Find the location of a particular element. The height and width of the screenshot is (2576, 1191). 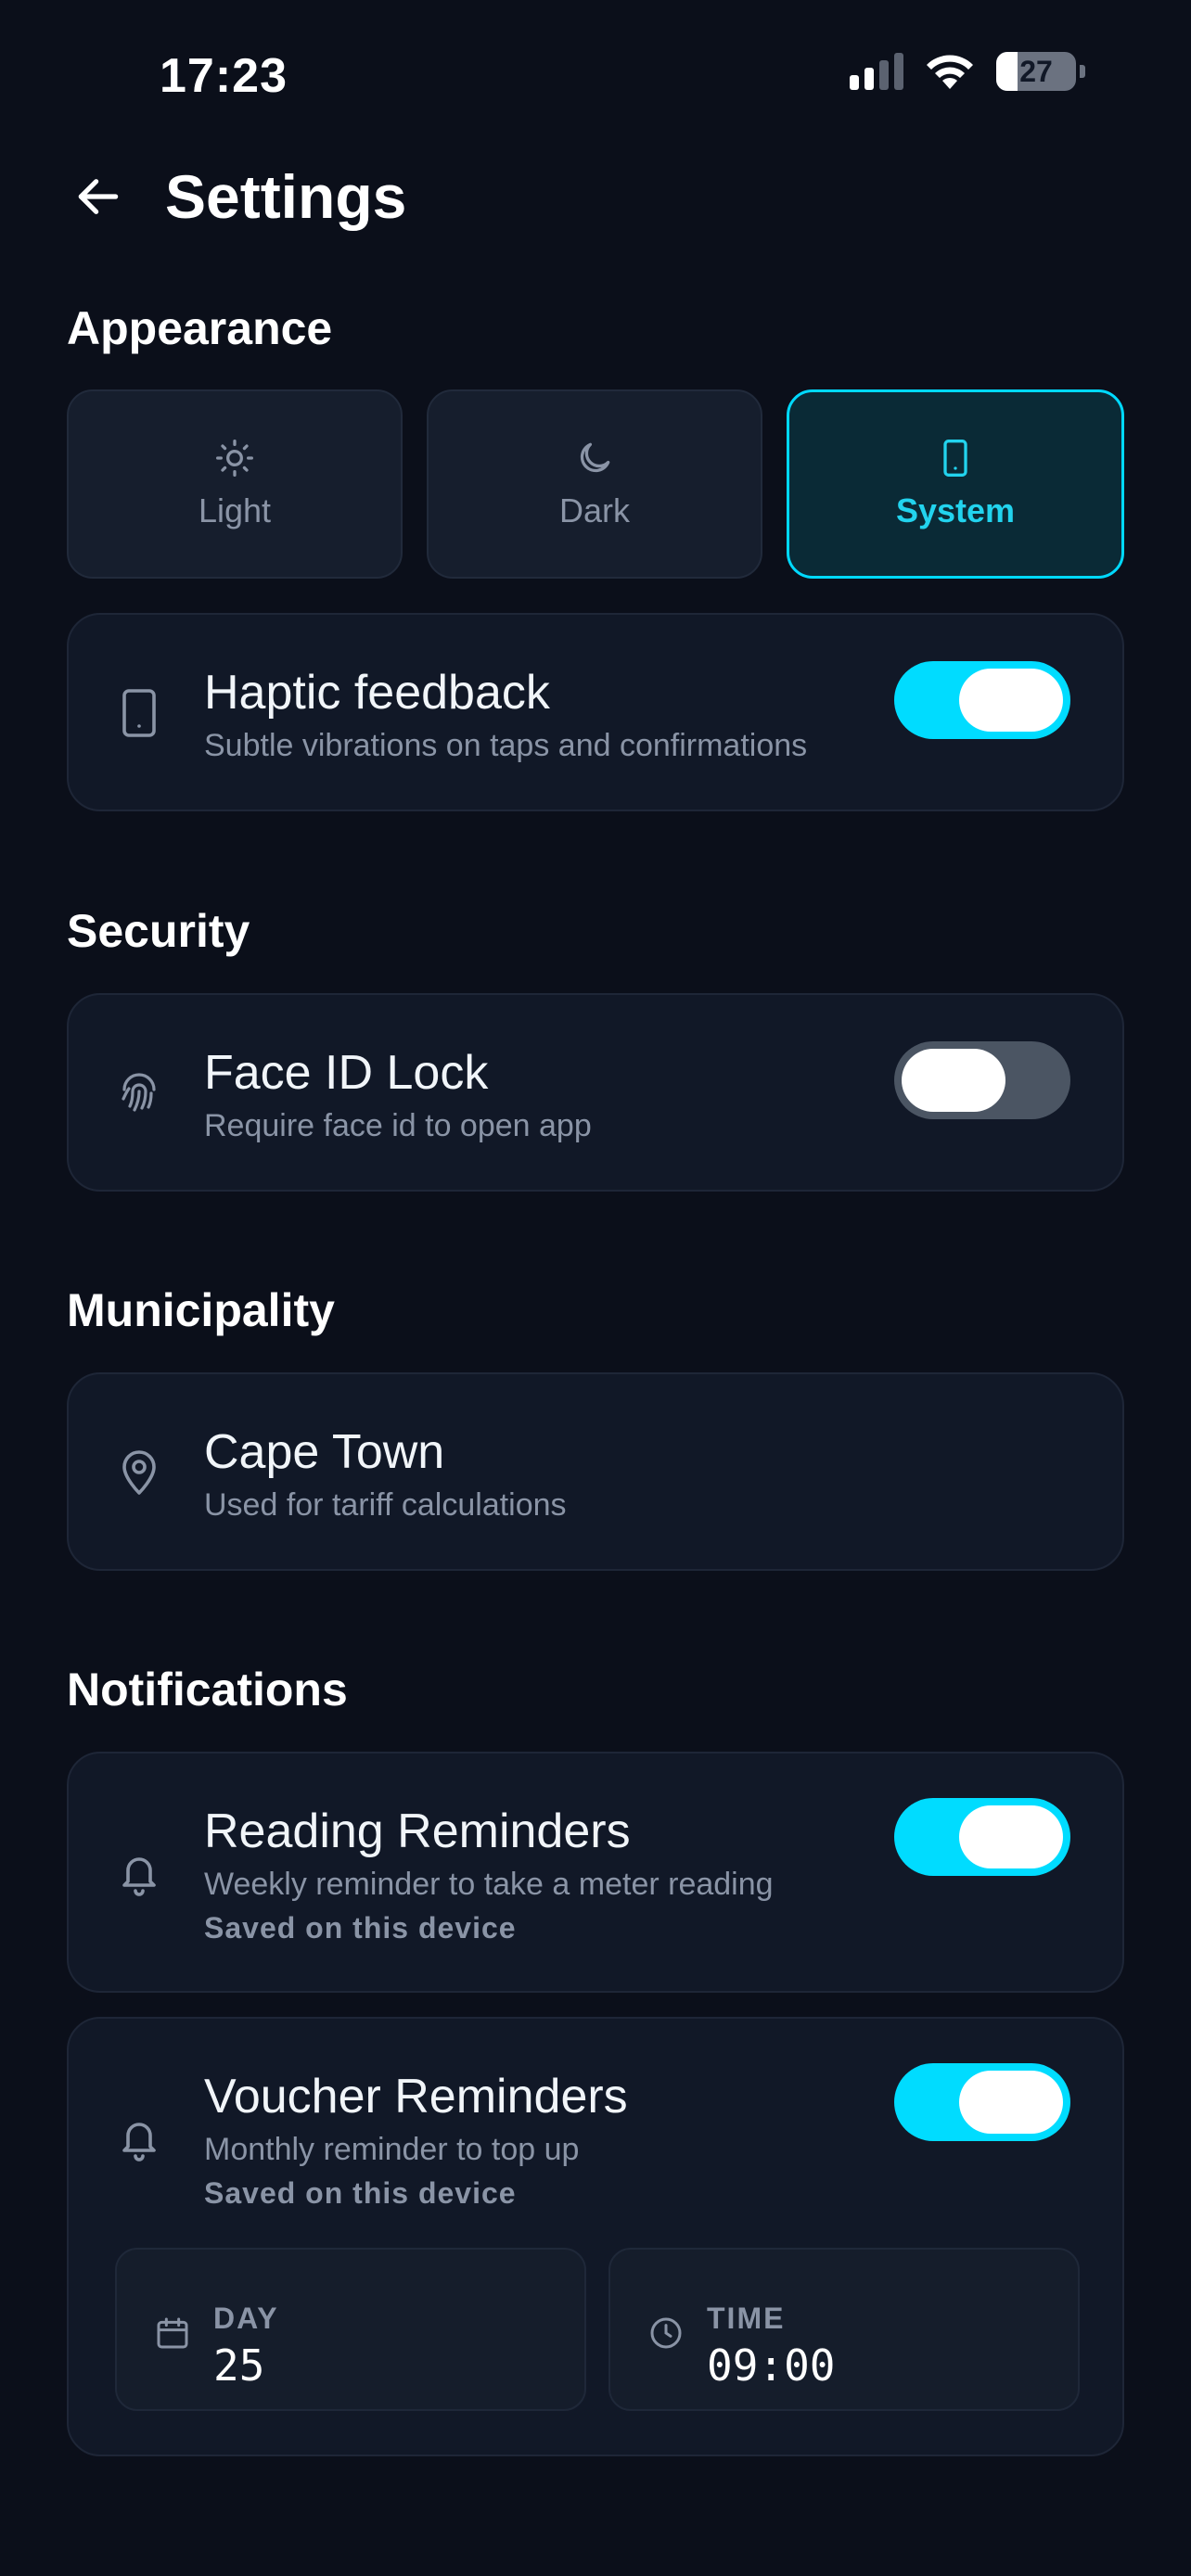

back-arrow-icon is located at coordinates (98, 196).